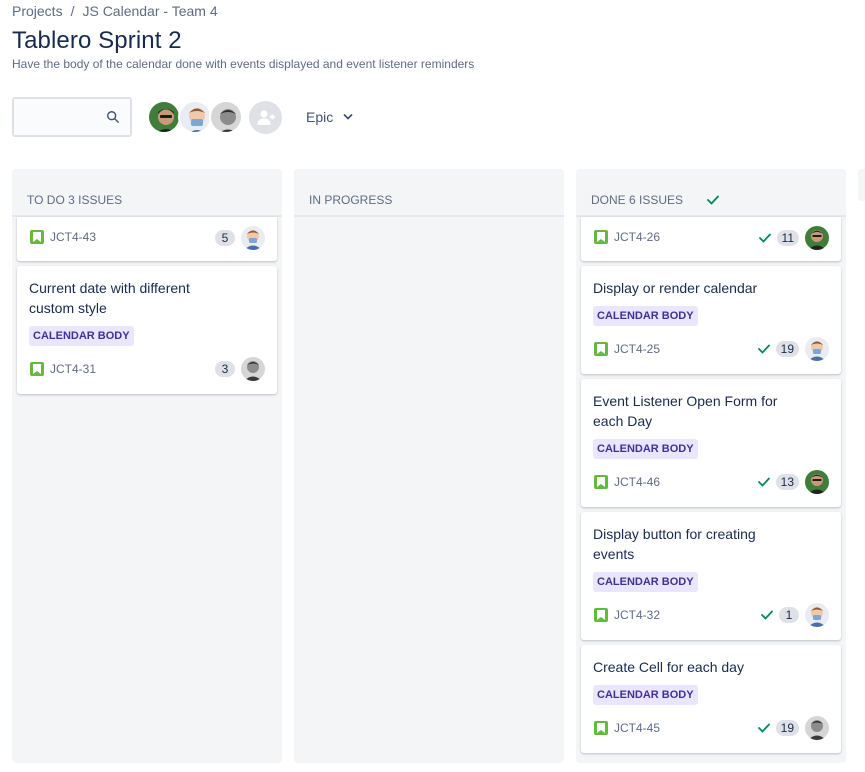 Image resolution: width=865 pixels, height=772 pixels. I want to click on issue-meta: 3, so click(240, 369).